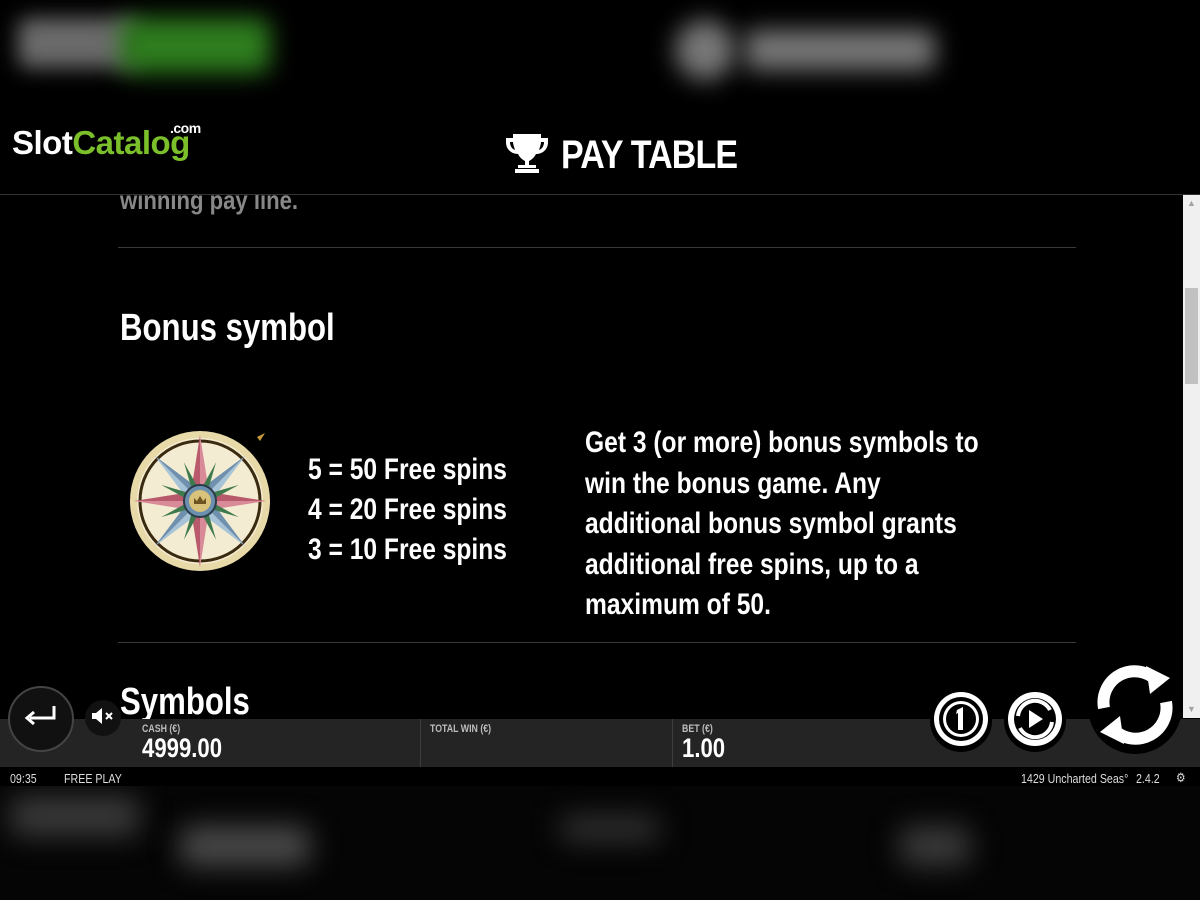  I want to click on back-button, so click(41, 719).